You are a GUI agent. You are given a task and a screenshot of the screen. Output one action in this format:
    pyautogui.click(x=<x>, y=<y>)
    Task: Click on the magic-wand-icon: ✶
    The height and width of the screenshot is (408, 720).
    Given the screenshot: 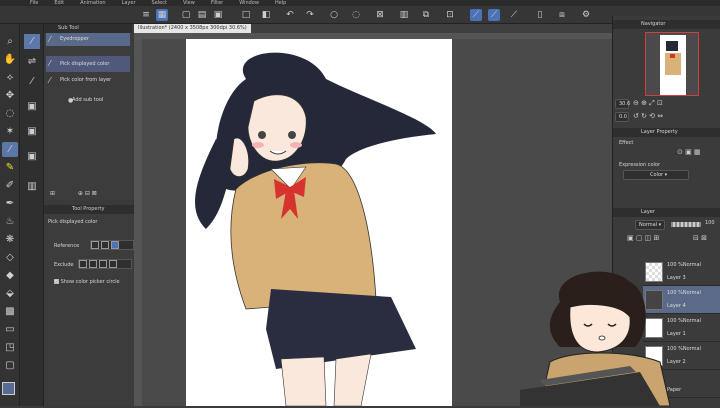 What is the action you would take?
    pyautogui.click(x=10, y=131)
    